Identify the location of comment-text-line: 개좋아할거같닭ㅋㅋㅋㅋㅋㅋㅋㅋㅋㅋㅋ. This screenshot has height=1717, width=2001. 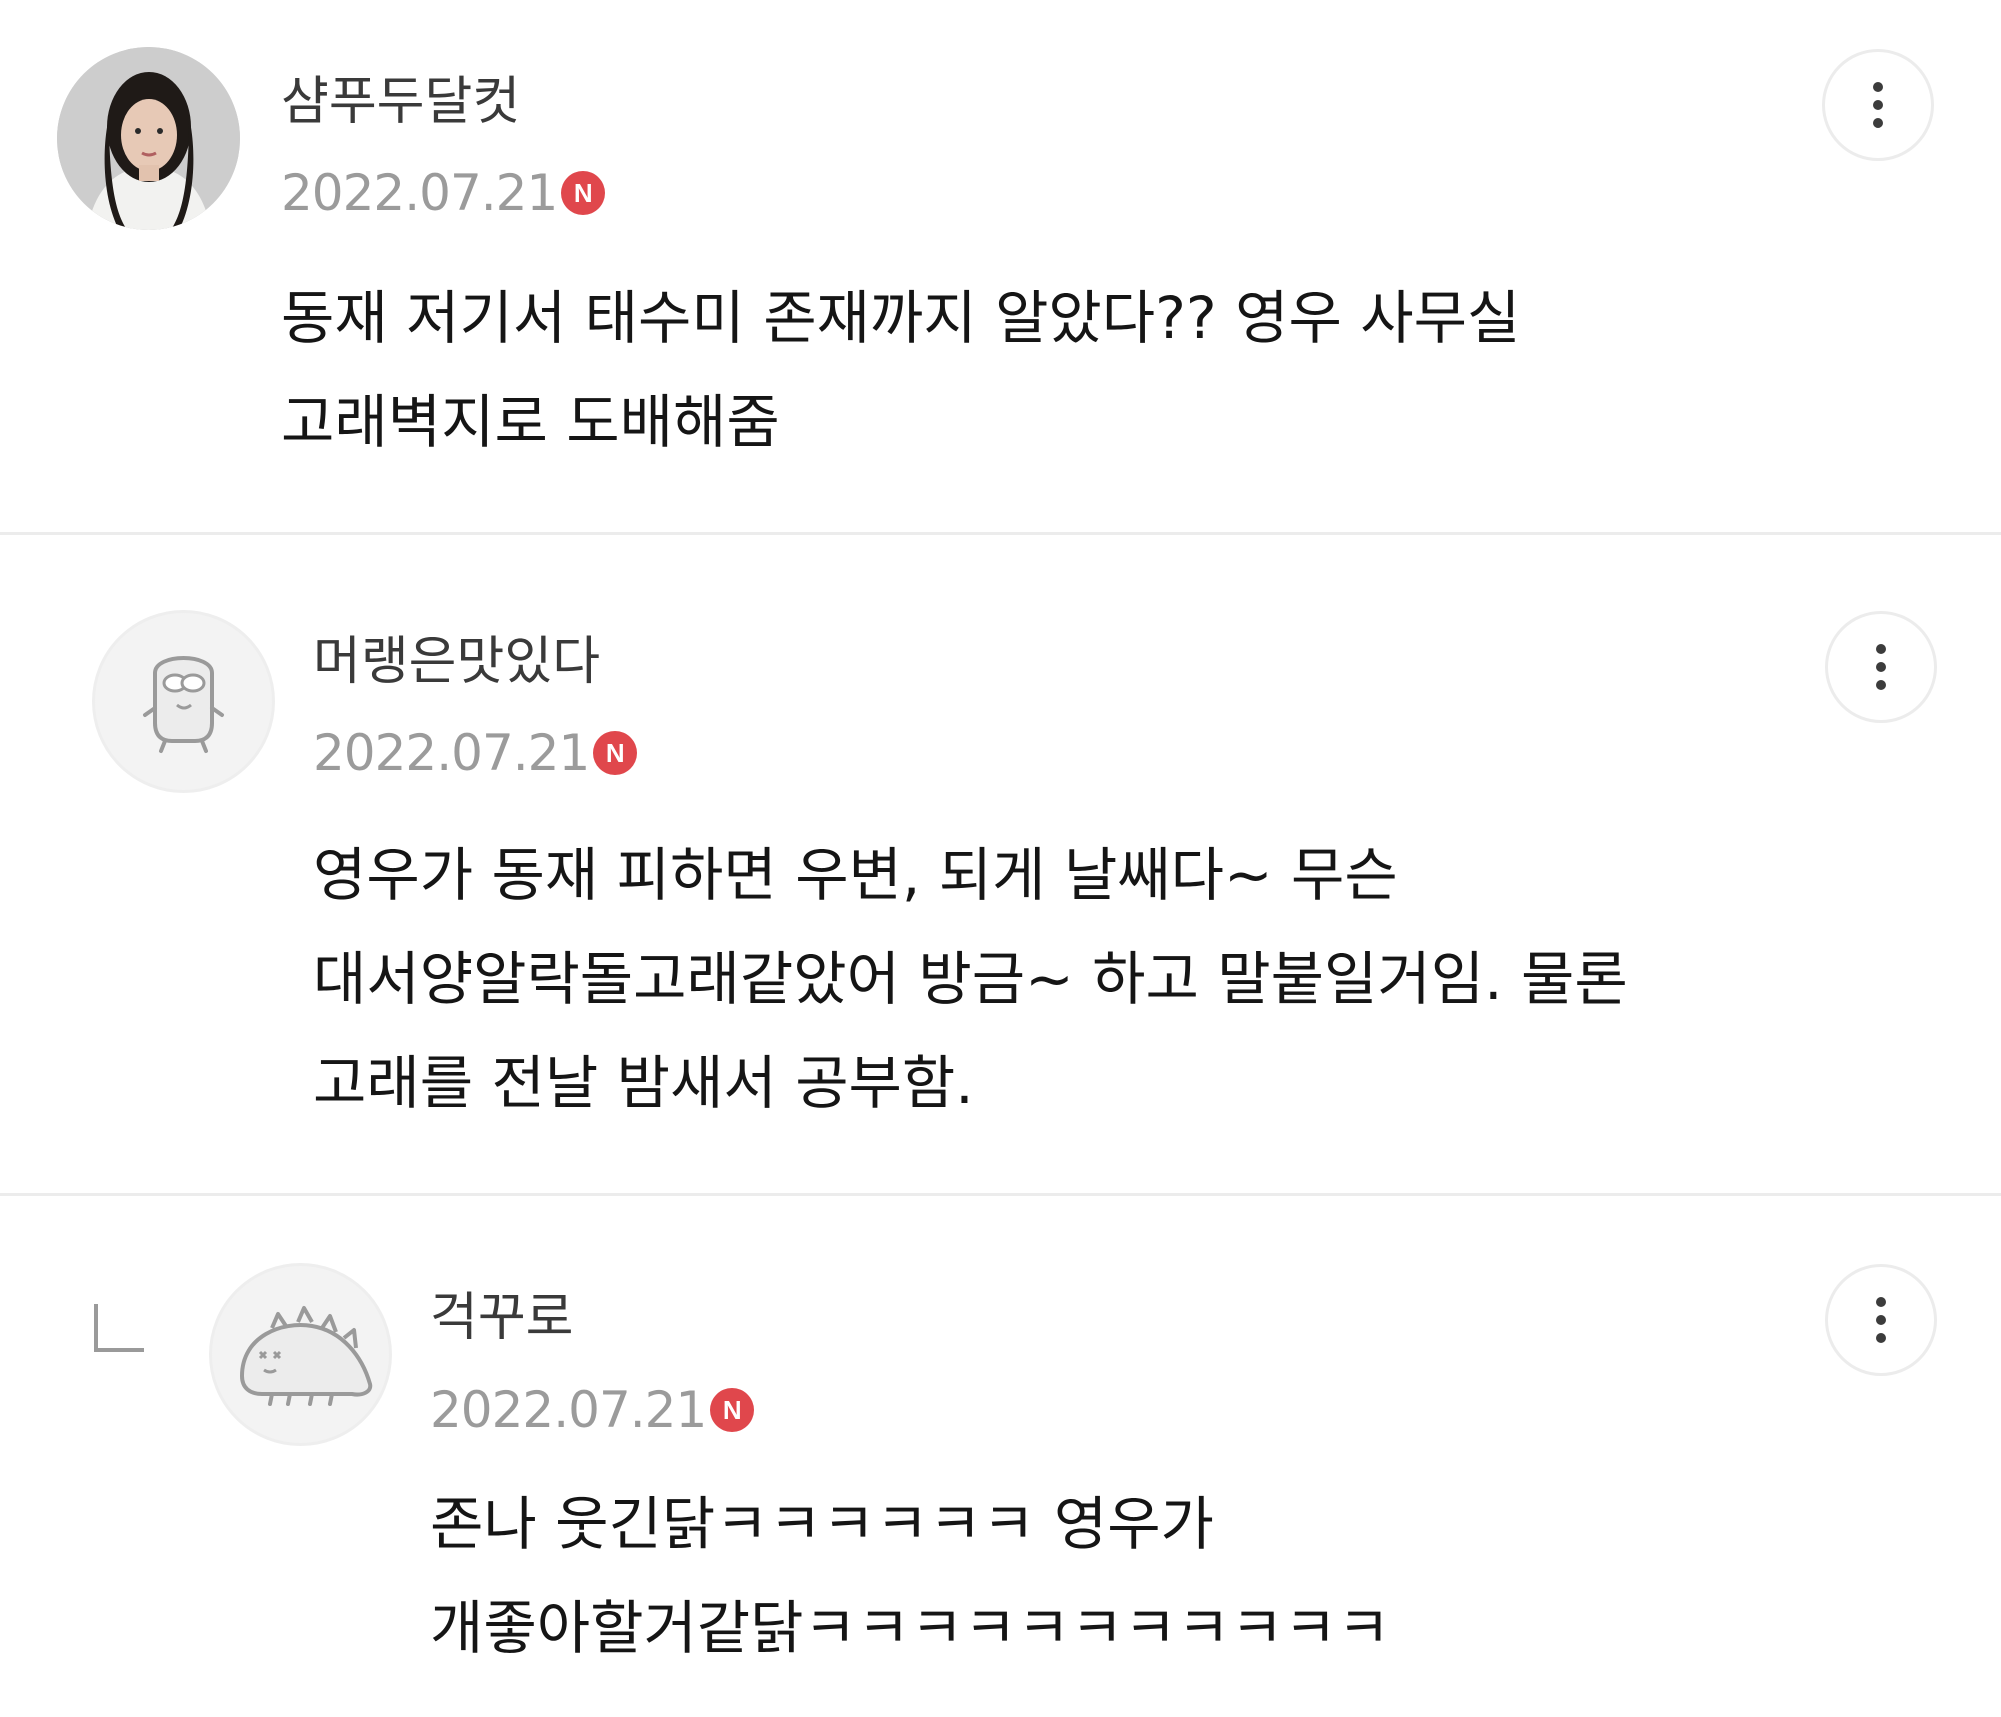
(910, 1628).